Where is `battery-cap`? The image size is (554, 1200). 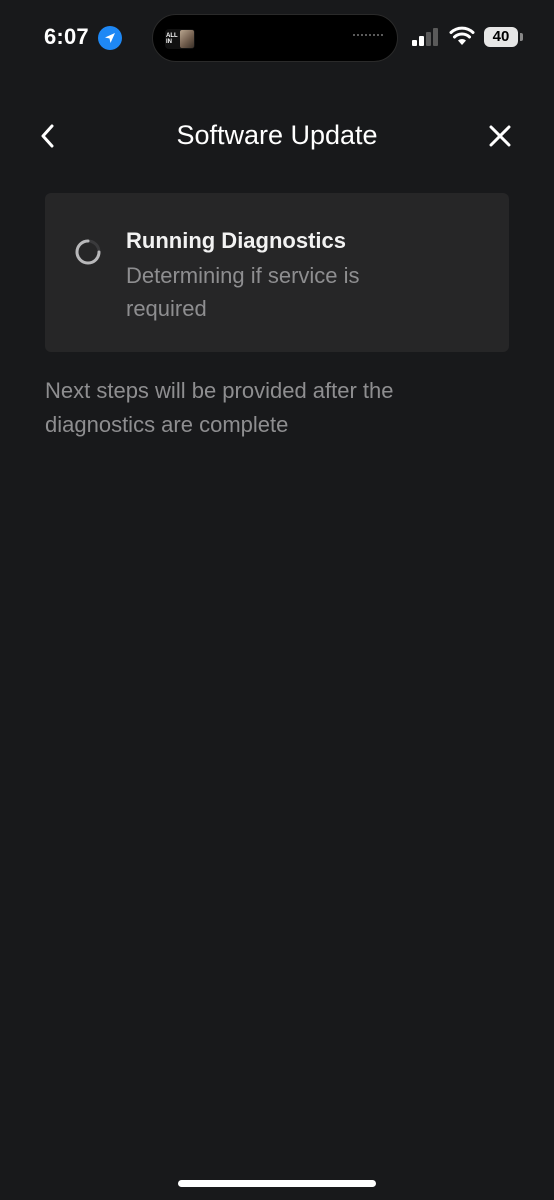 battery-cap is located at coordinates (521, 37).